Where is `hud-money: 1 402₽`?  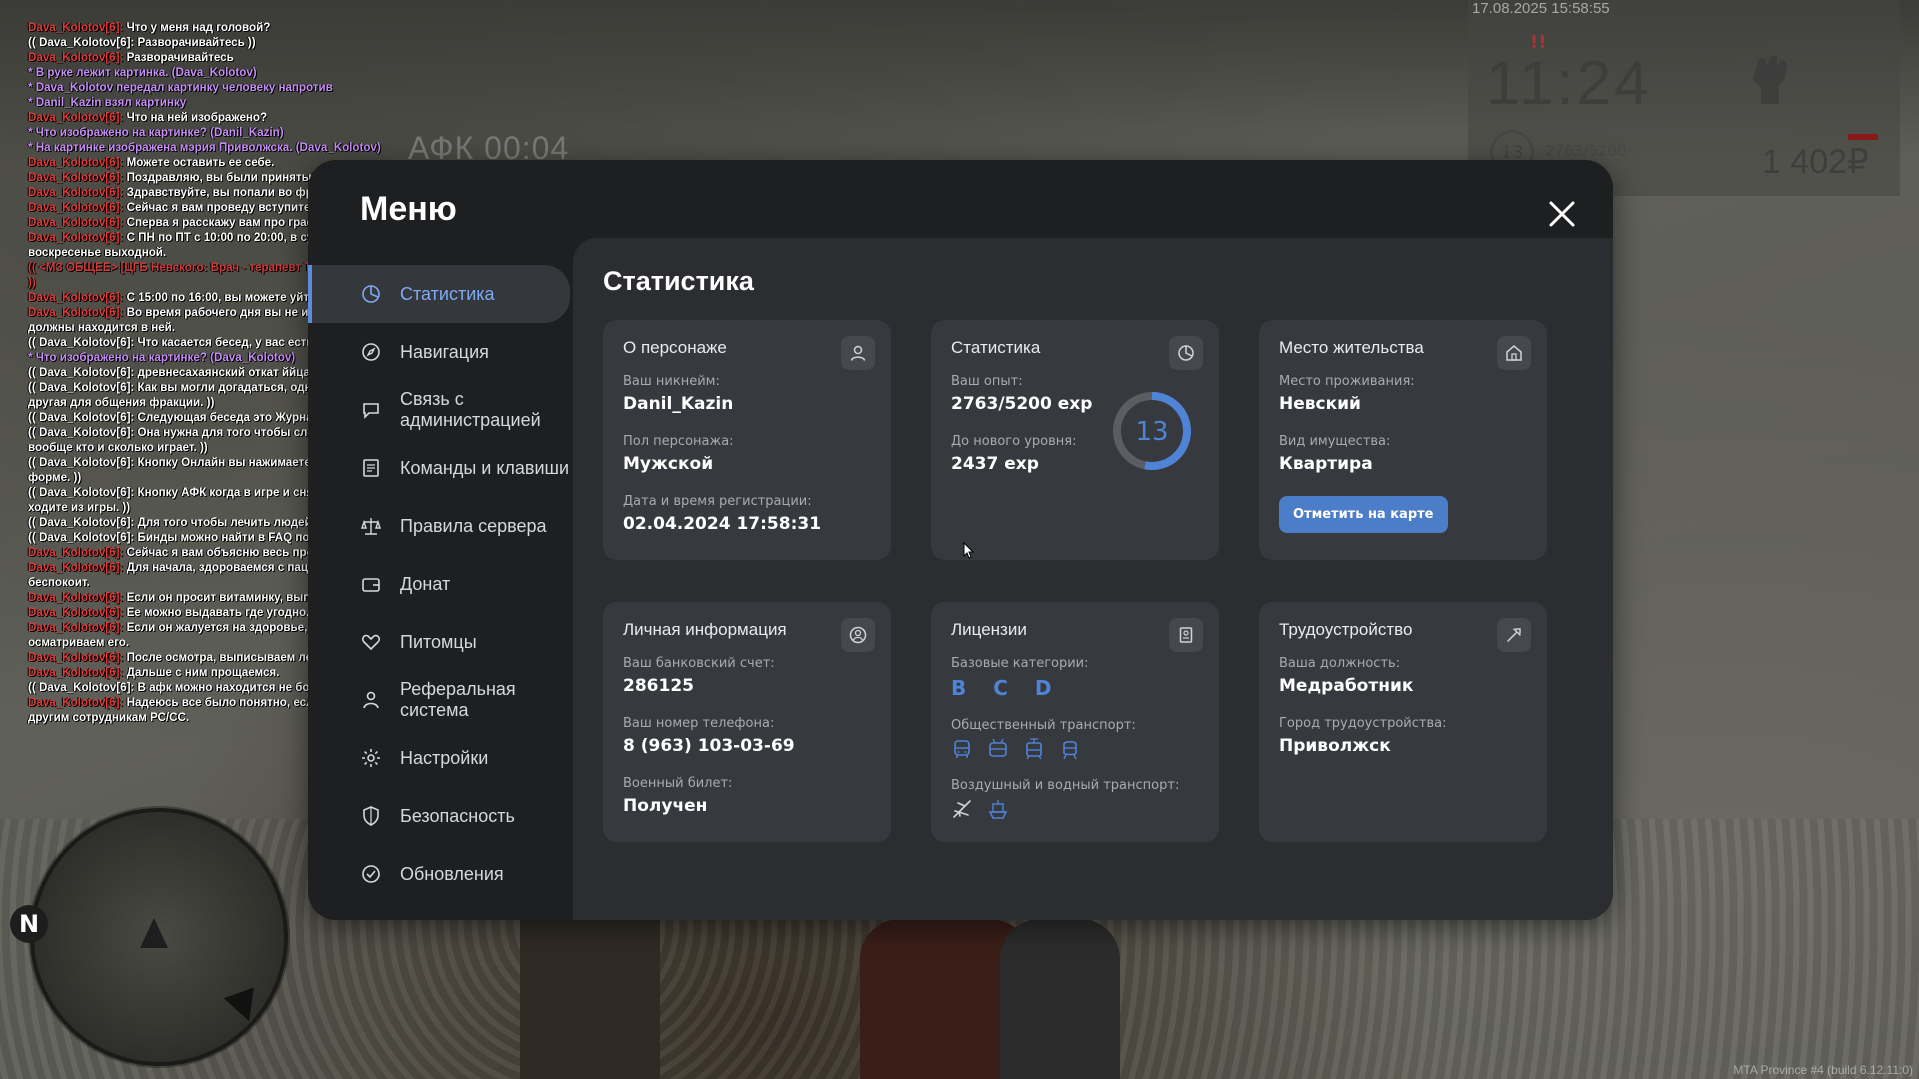
hud-money: 1 402₽ is located at coordinates (1815, 162).